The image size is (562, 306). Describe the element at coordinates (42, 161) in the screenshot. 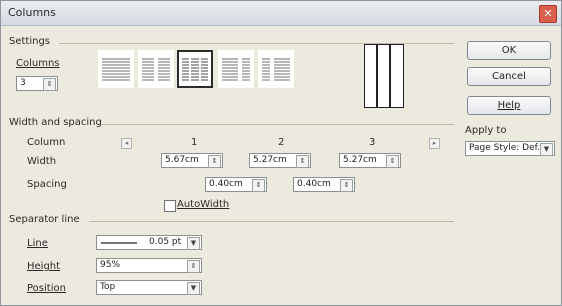

I see `width-label: Width` at that location.